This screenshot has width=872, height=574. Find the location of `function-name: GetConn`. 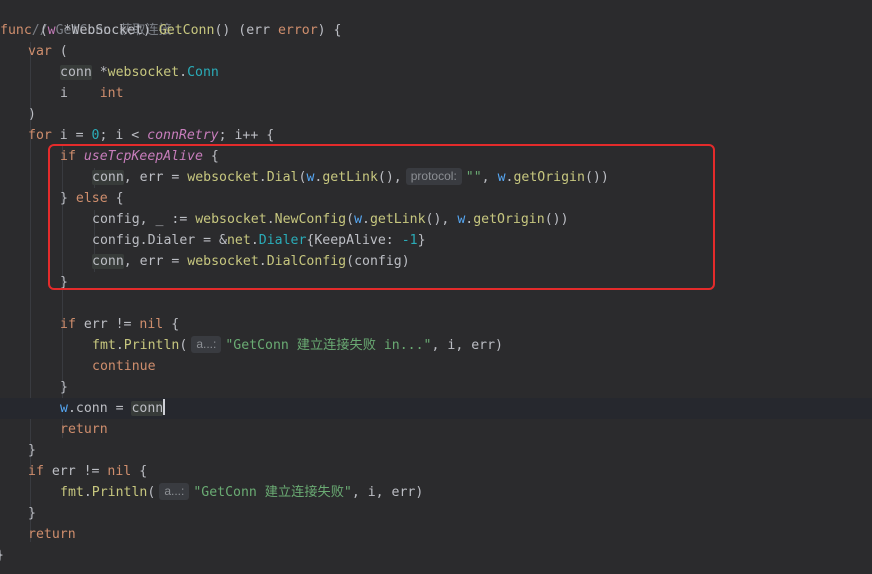

function-name: GetConn is located at coordinates (186, 30).